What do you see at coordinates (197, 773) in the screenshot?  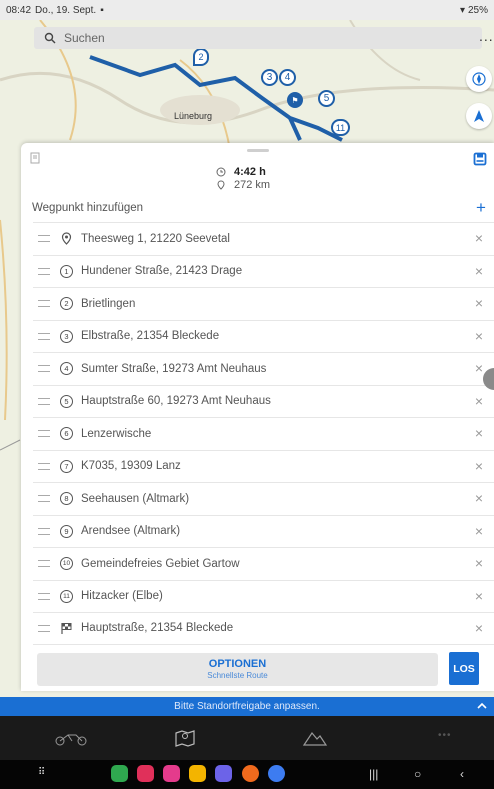 I see `files-app-icon` at bounding box center [197, 773].